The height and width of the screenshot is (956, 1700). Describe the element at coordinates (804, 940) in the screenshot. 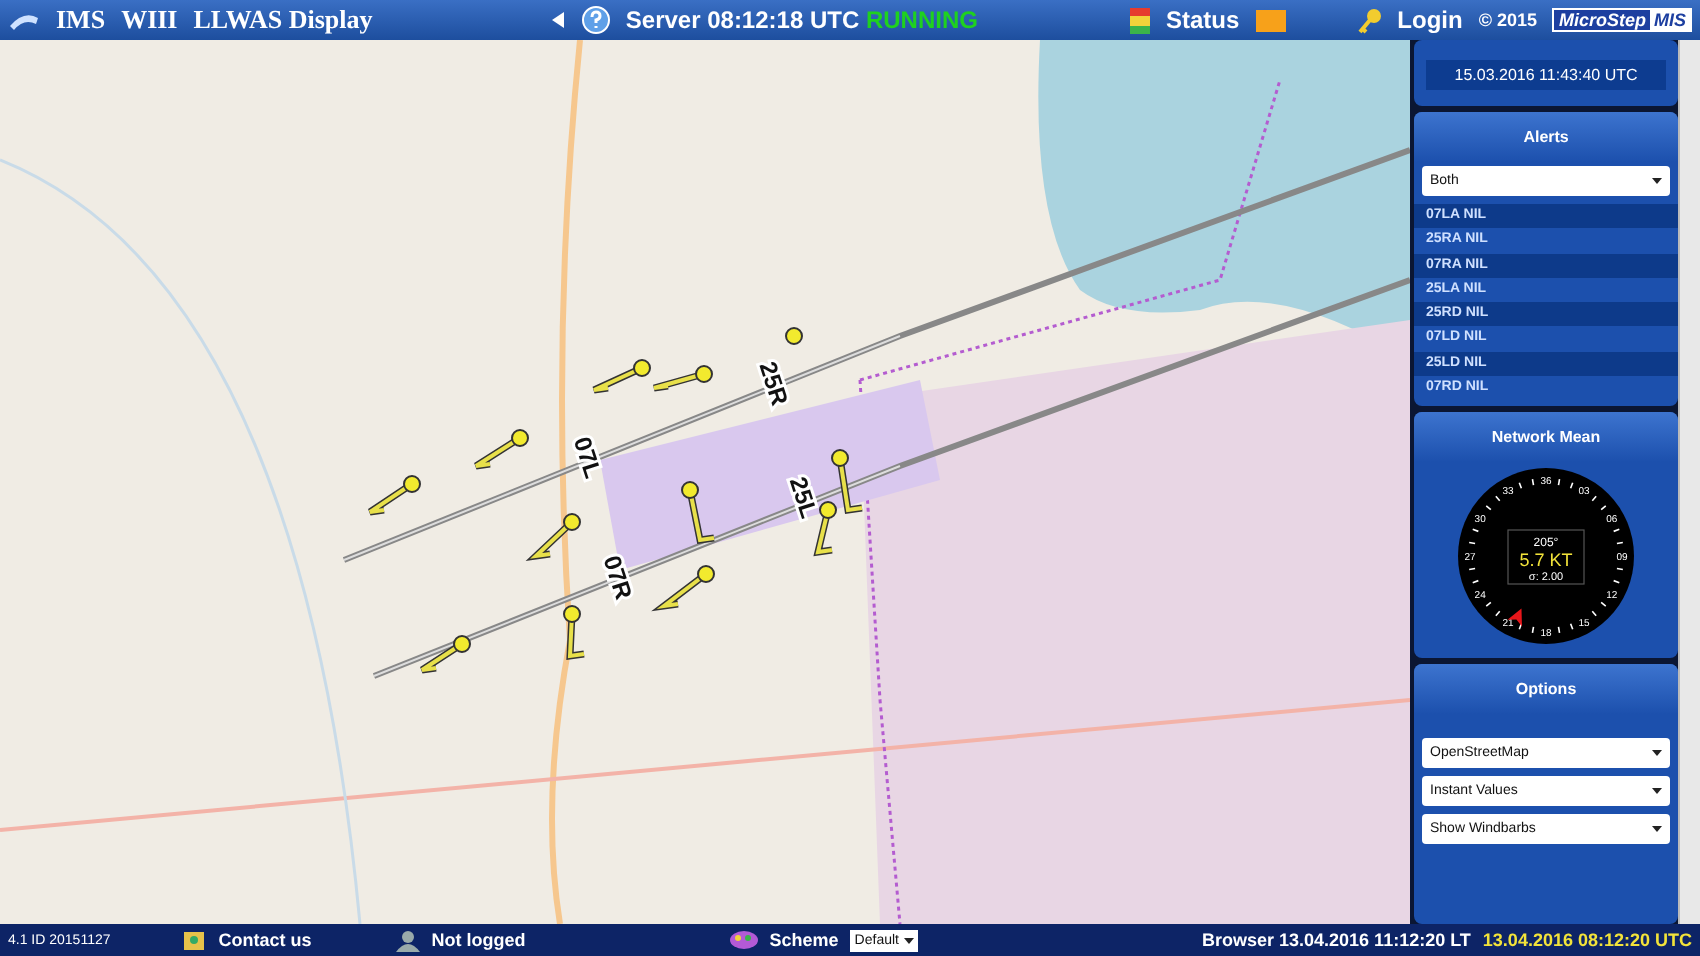

I see `scheme-label: Scheme` at that location.